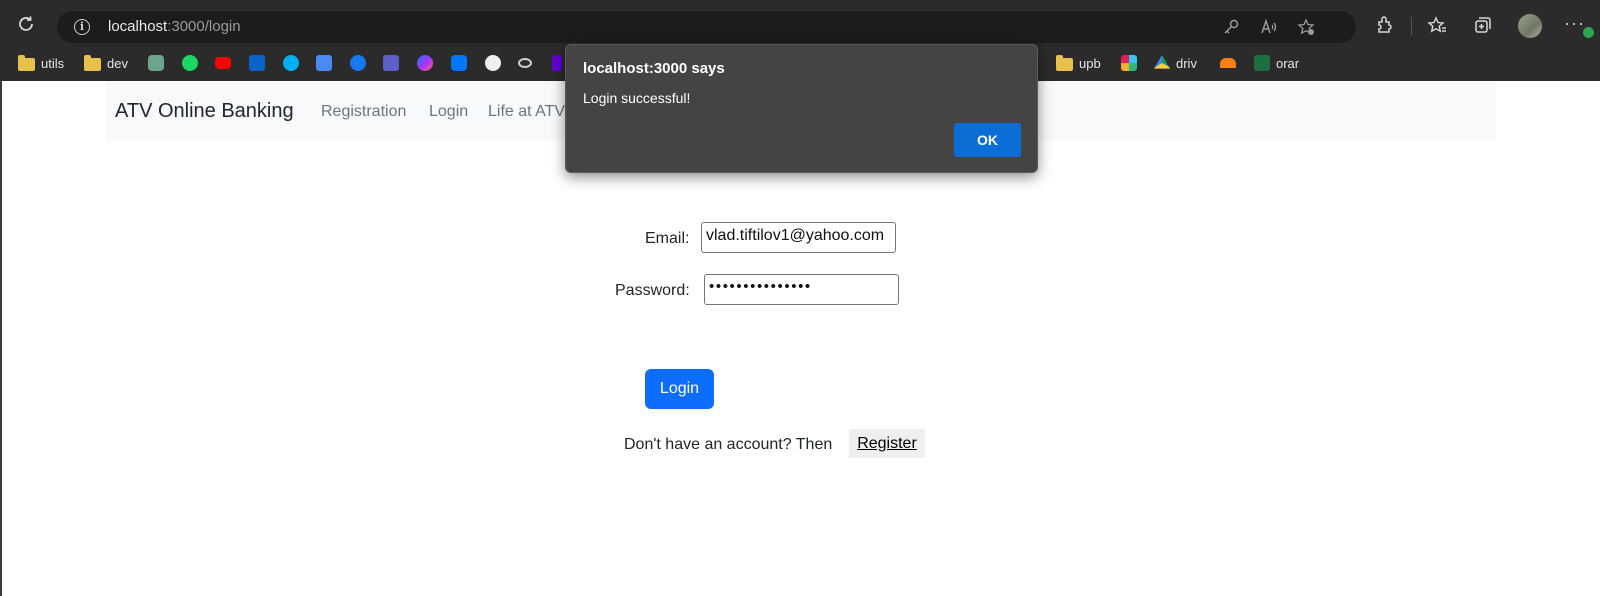 Image resolution: width=1600 pixels, height=596 pixels. What do you see at coordinates (204, 111) in the screenshot?
I see `navbar-brand: ATV Online Banking` at bounding box center [204, 111].